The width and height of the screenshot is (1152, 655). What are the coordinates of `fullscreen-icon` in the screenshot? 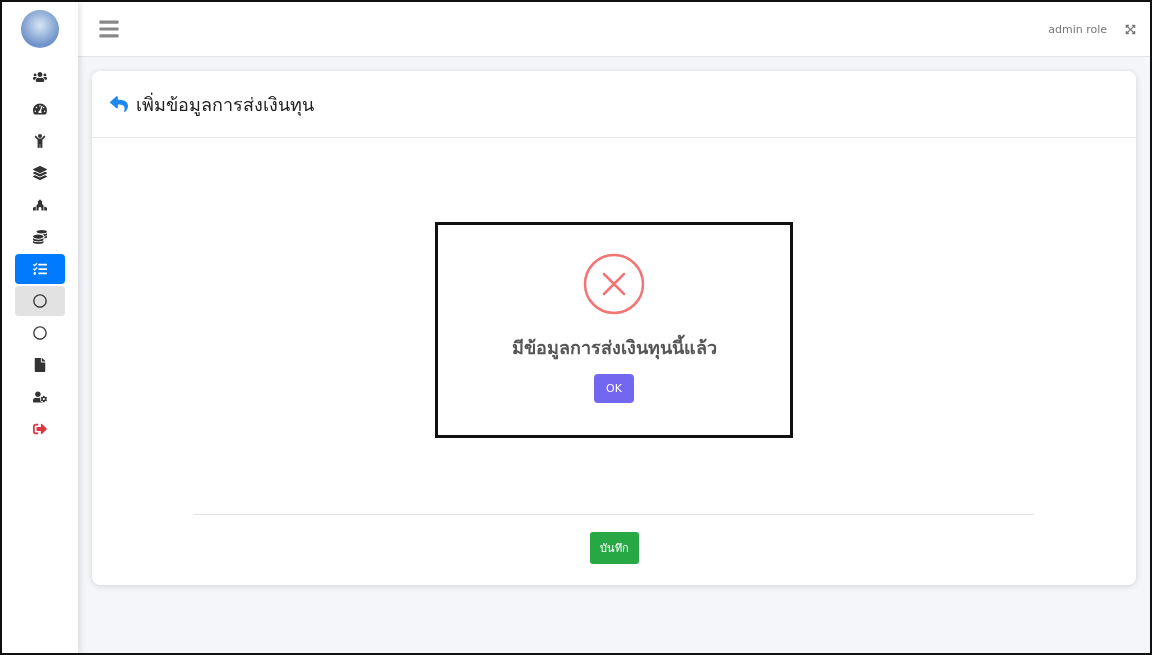 It's located at (1130, 29).